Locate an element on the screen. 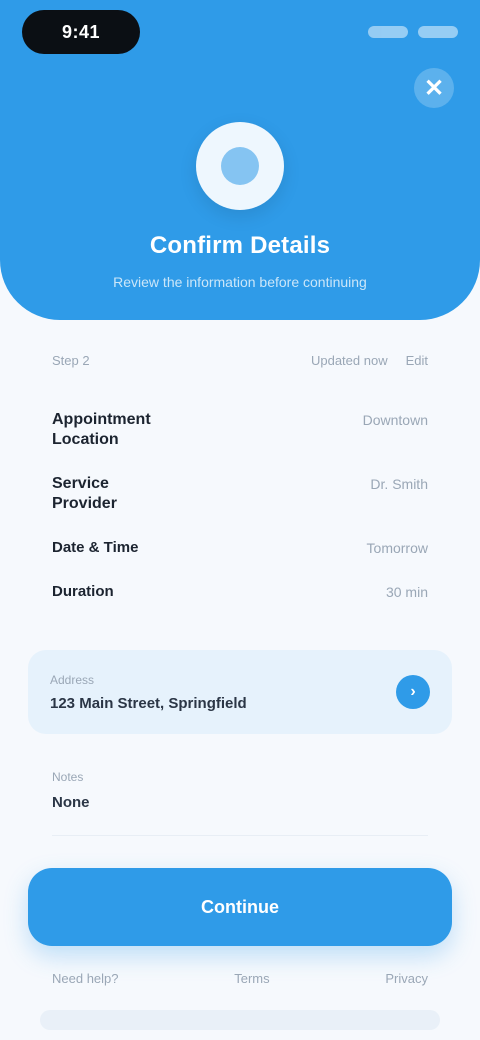  bottom-bar is located at coordinates (240, 1020).